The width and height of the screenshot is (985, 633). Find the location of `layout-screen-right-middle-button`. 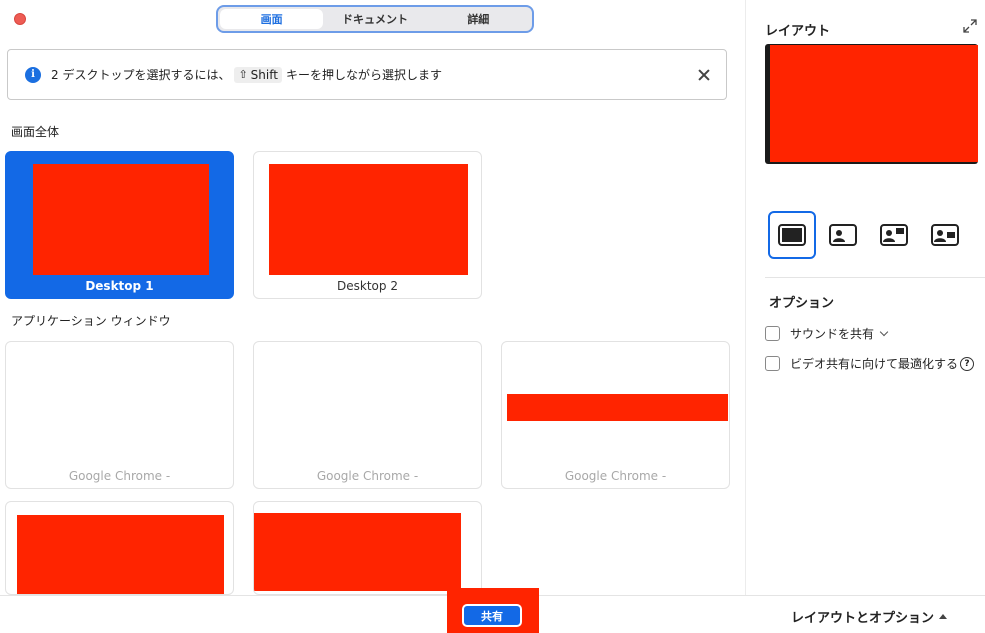

layout-screen-right-middle-button is located at coordinates (945, 235).